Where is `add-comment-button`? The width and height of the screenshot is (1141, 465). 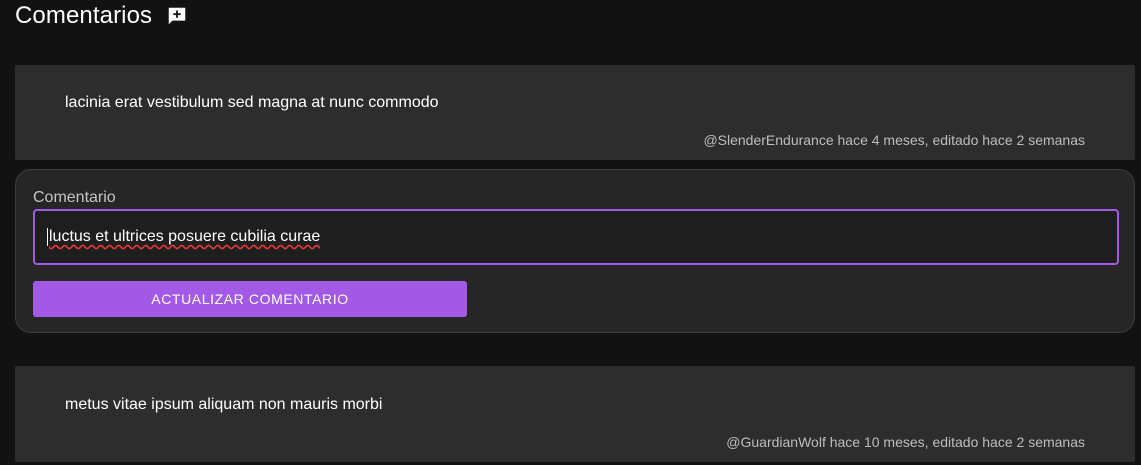
add-comment-button is located at coordinates (177, 16).